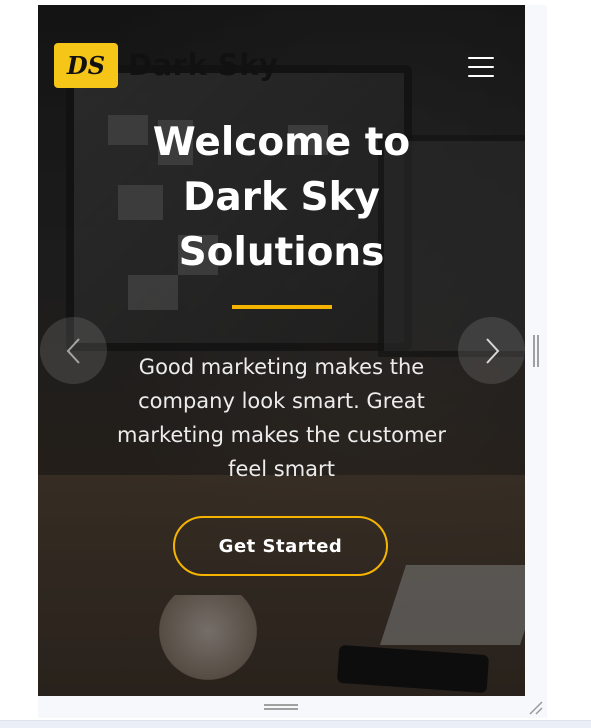 This screenshot has width=591, height=728. I want to click on carousel-next-button, so click(491, 350).